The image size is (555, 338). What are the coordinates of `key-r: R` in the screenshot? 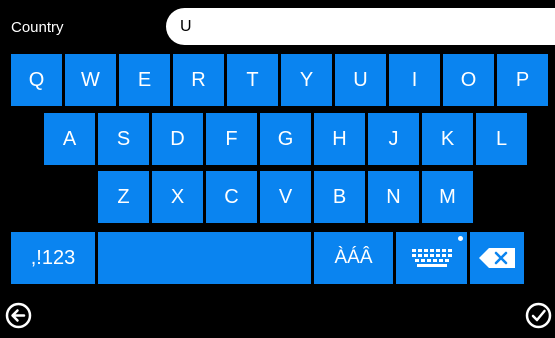 It's located at (198, 80).